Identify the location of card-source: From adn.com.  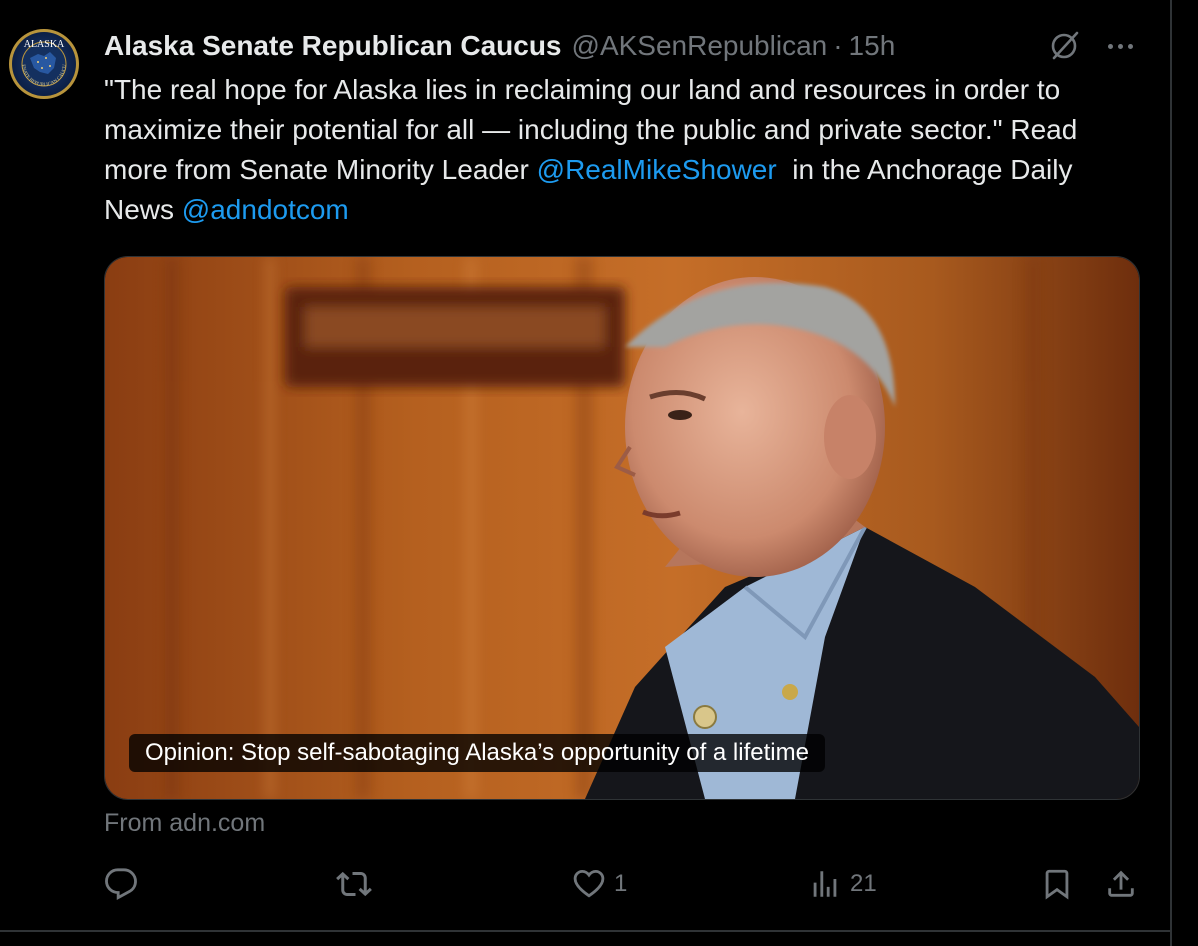
(184, 823).